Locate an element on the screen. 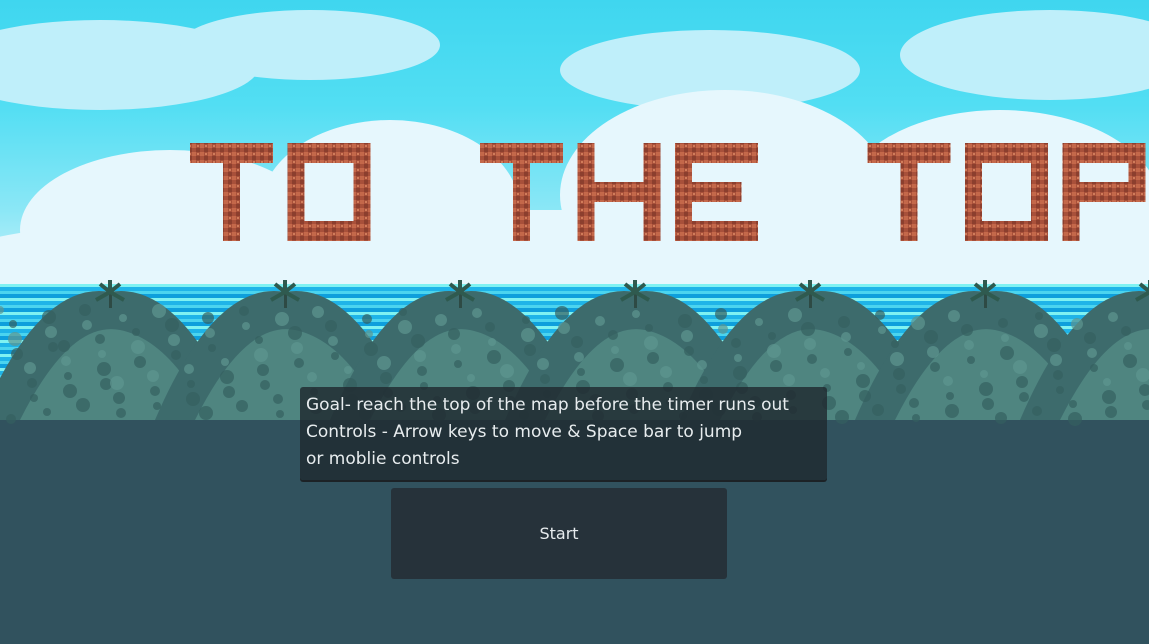 The height and width of the screenshot is (644, 1149). start-button: Start is located at coordinates (559, 533).